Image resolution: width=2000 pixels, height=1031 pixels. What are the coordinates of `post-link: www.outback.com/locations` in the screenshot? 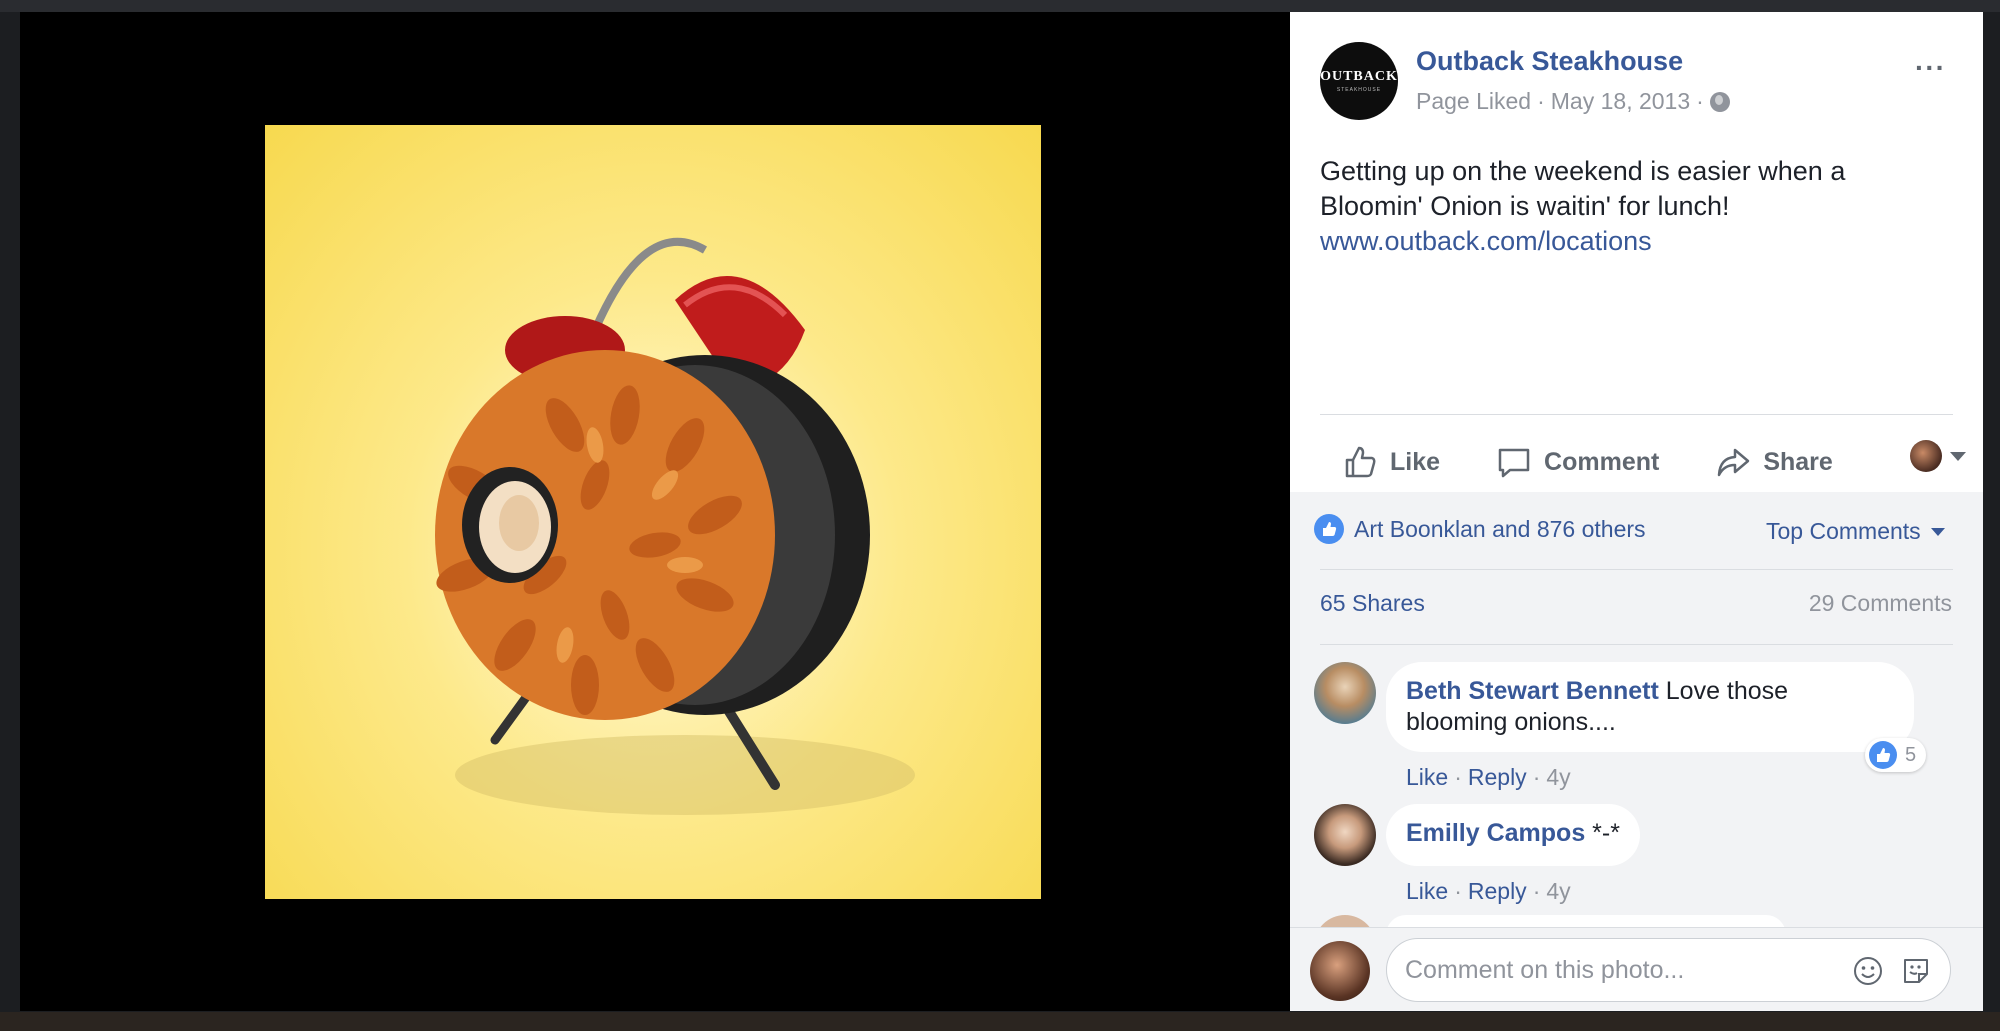 It's located at (1635, 241).